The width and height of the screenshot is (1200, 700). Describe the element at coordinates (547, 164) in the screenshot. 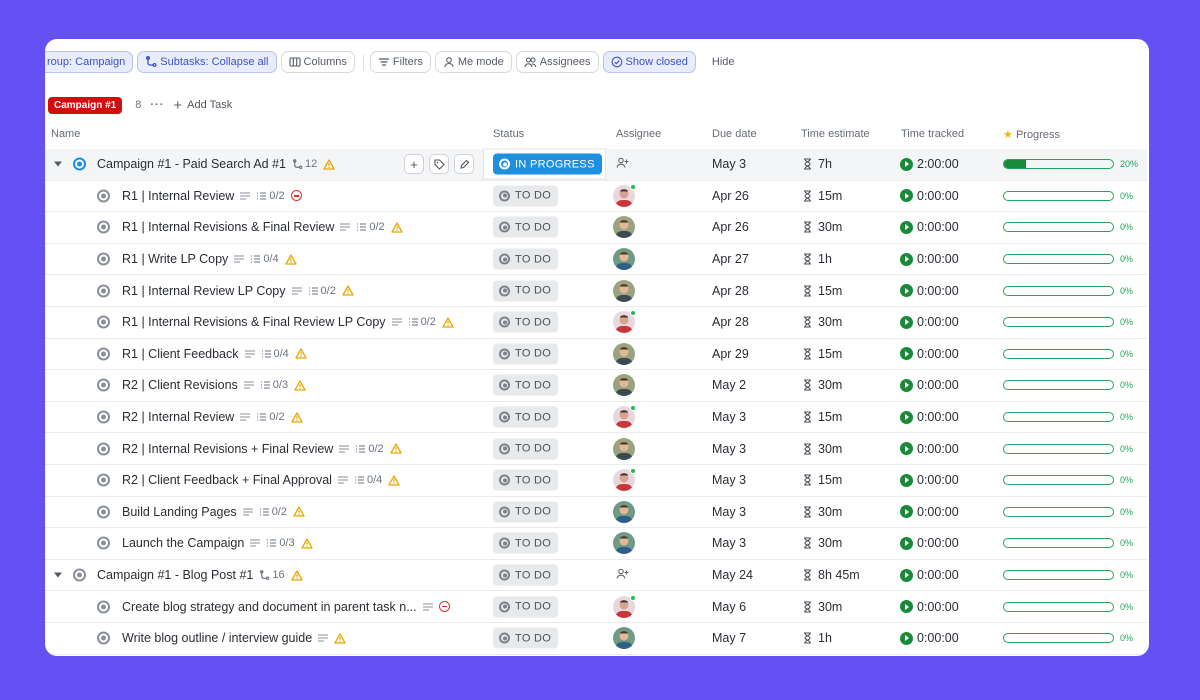

I see `status-badge: IN PROGRESS` at that location.